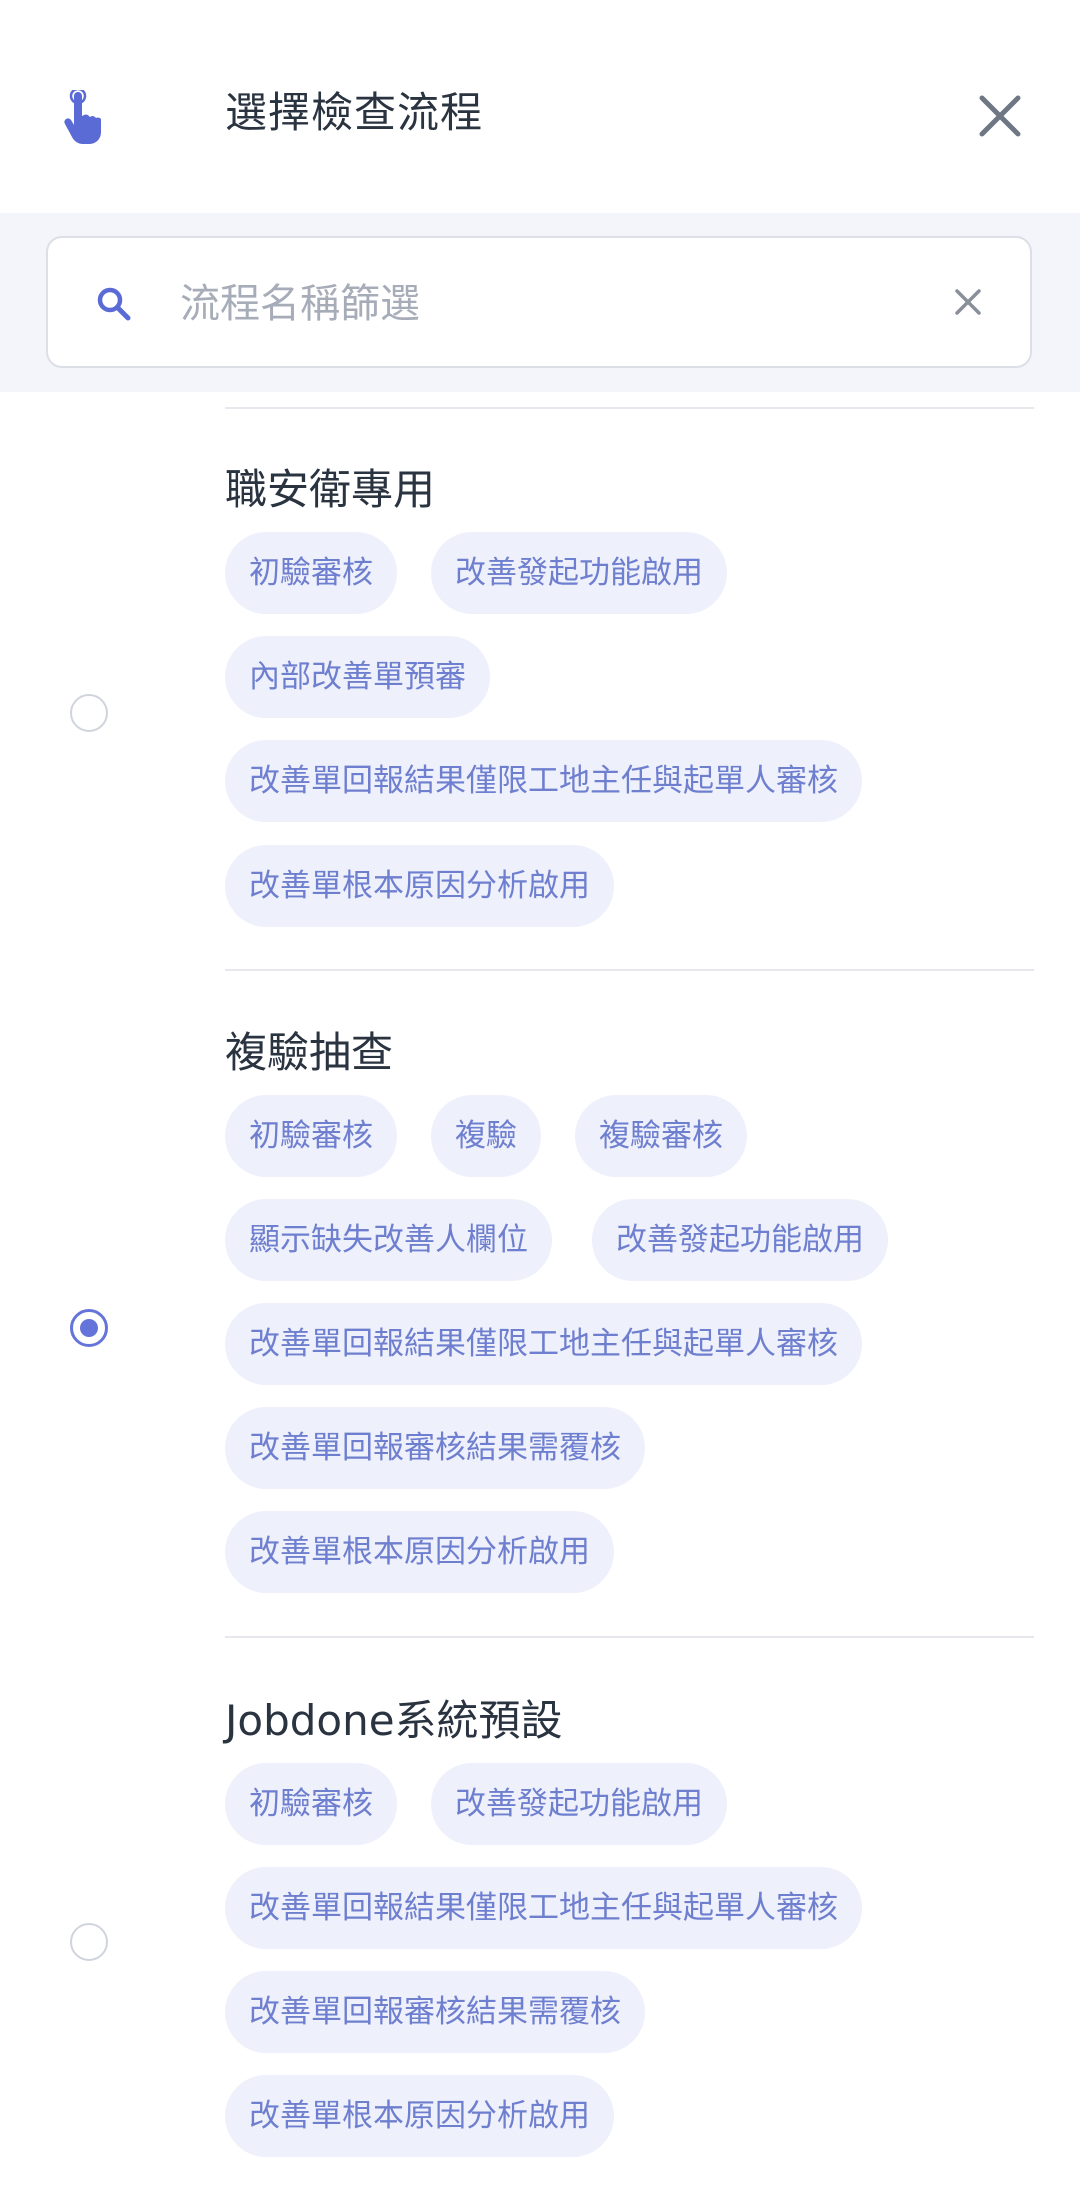 Image resolution: width=1080 pixels, height=2198 pixels. Describe the element at coordinates (486, 1136) in the screenshot. I see `flow-tag: 複驗` at that location.